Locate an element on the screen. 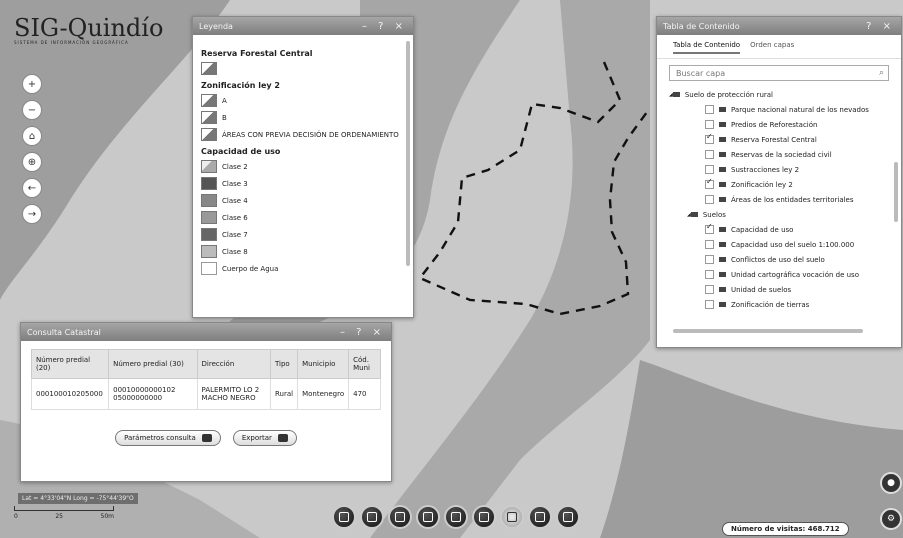  layer-item: Zonificación de tierras is located at coordinates (779, 304).